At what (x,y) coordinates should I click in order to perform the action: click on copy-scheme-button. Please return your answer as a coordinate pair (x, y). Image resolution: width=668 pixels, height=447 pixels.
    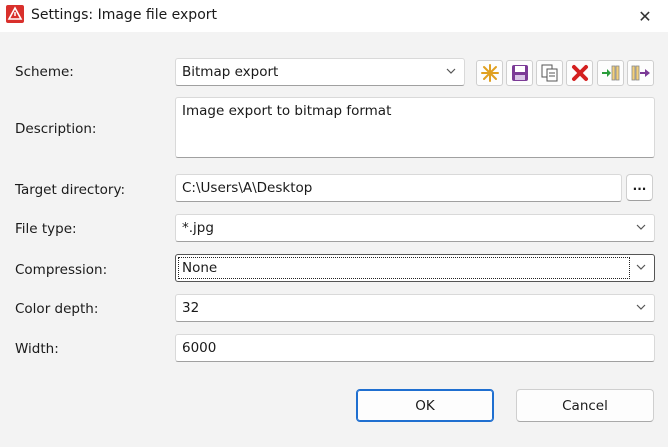
    Looking at the image, I should click on (549, 73).